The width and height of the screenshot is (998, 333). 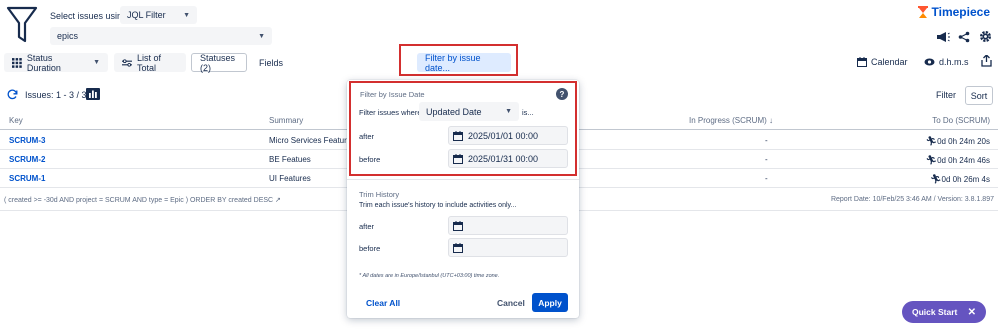 What do you see at coordinates (370, 248) in the screenshot?
I see `trim-before-label: before` at bounding box center [370, 248].